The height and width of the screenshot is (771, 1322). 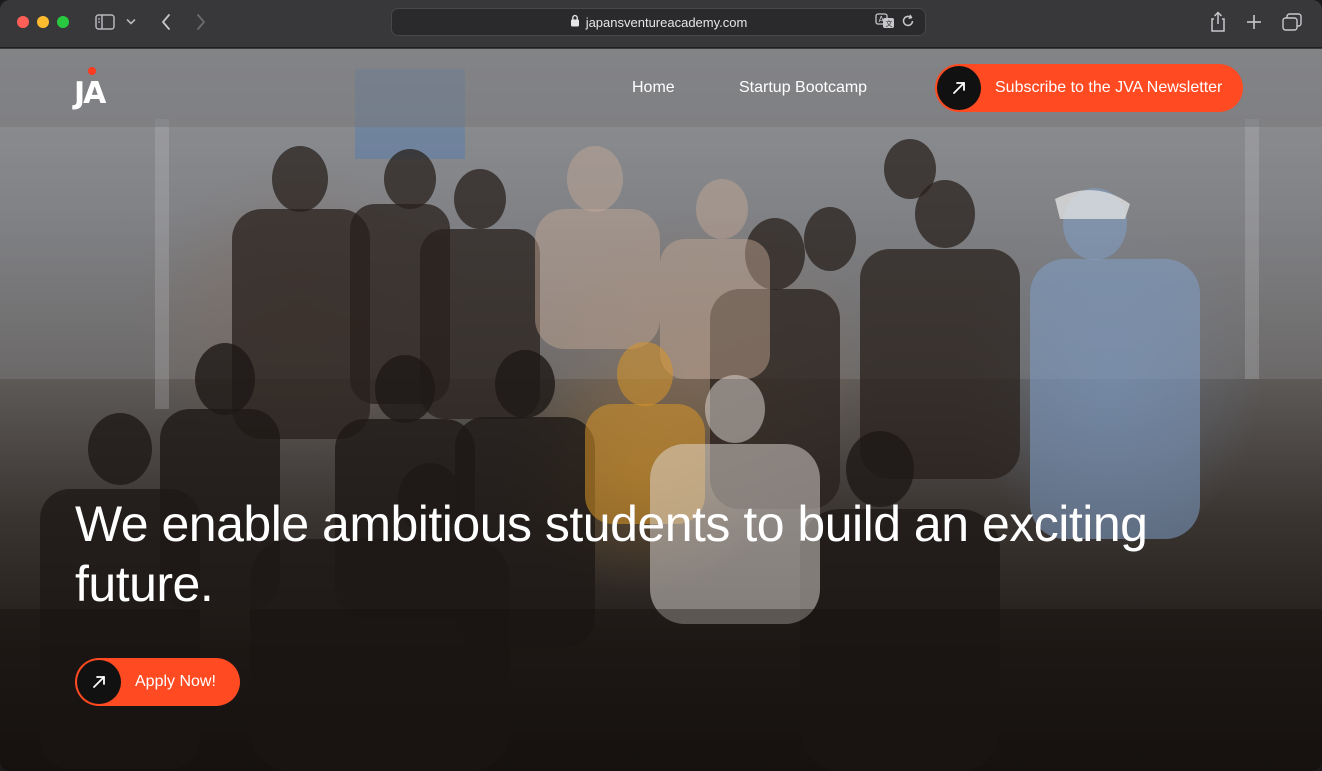 I want to click on logo-dot, so click(x=92, y=71).